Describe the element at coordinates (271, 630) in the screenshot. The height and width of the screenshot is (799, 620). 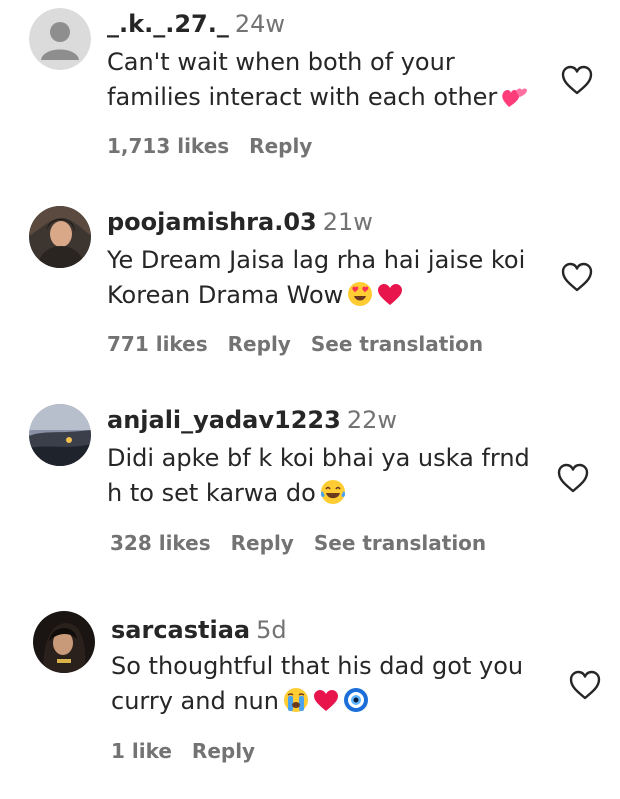
I see `comment-timestamp: 5d` at that location.